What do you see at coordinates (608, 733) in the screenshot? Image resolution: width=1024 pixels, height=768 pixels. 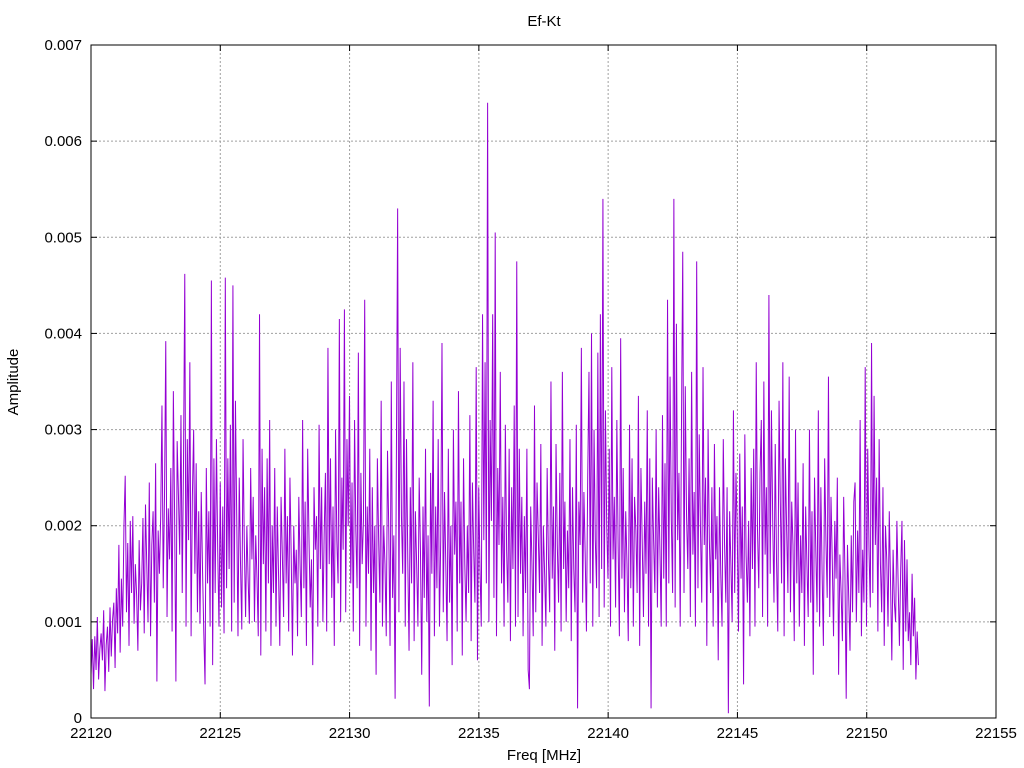 I see `x-tick-label: 22140` at bounding box center [608, 733].